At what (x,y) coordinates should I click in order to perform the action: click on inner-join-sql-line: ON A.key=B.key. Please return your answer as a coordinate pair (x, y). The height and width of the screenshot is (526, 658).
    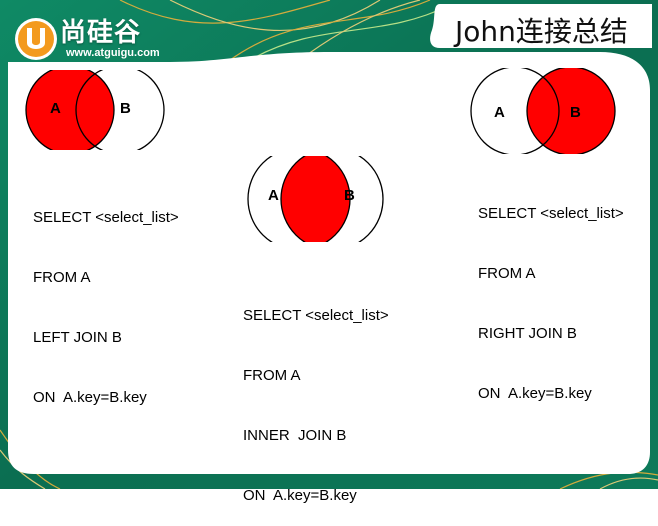
    Looking at the image, I should click on (300, 495).